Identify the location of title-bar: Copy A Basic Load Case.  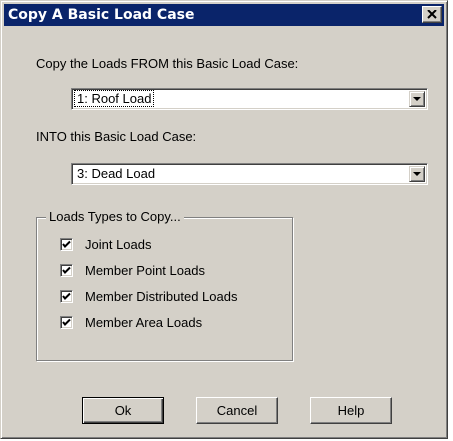
(224, 15).